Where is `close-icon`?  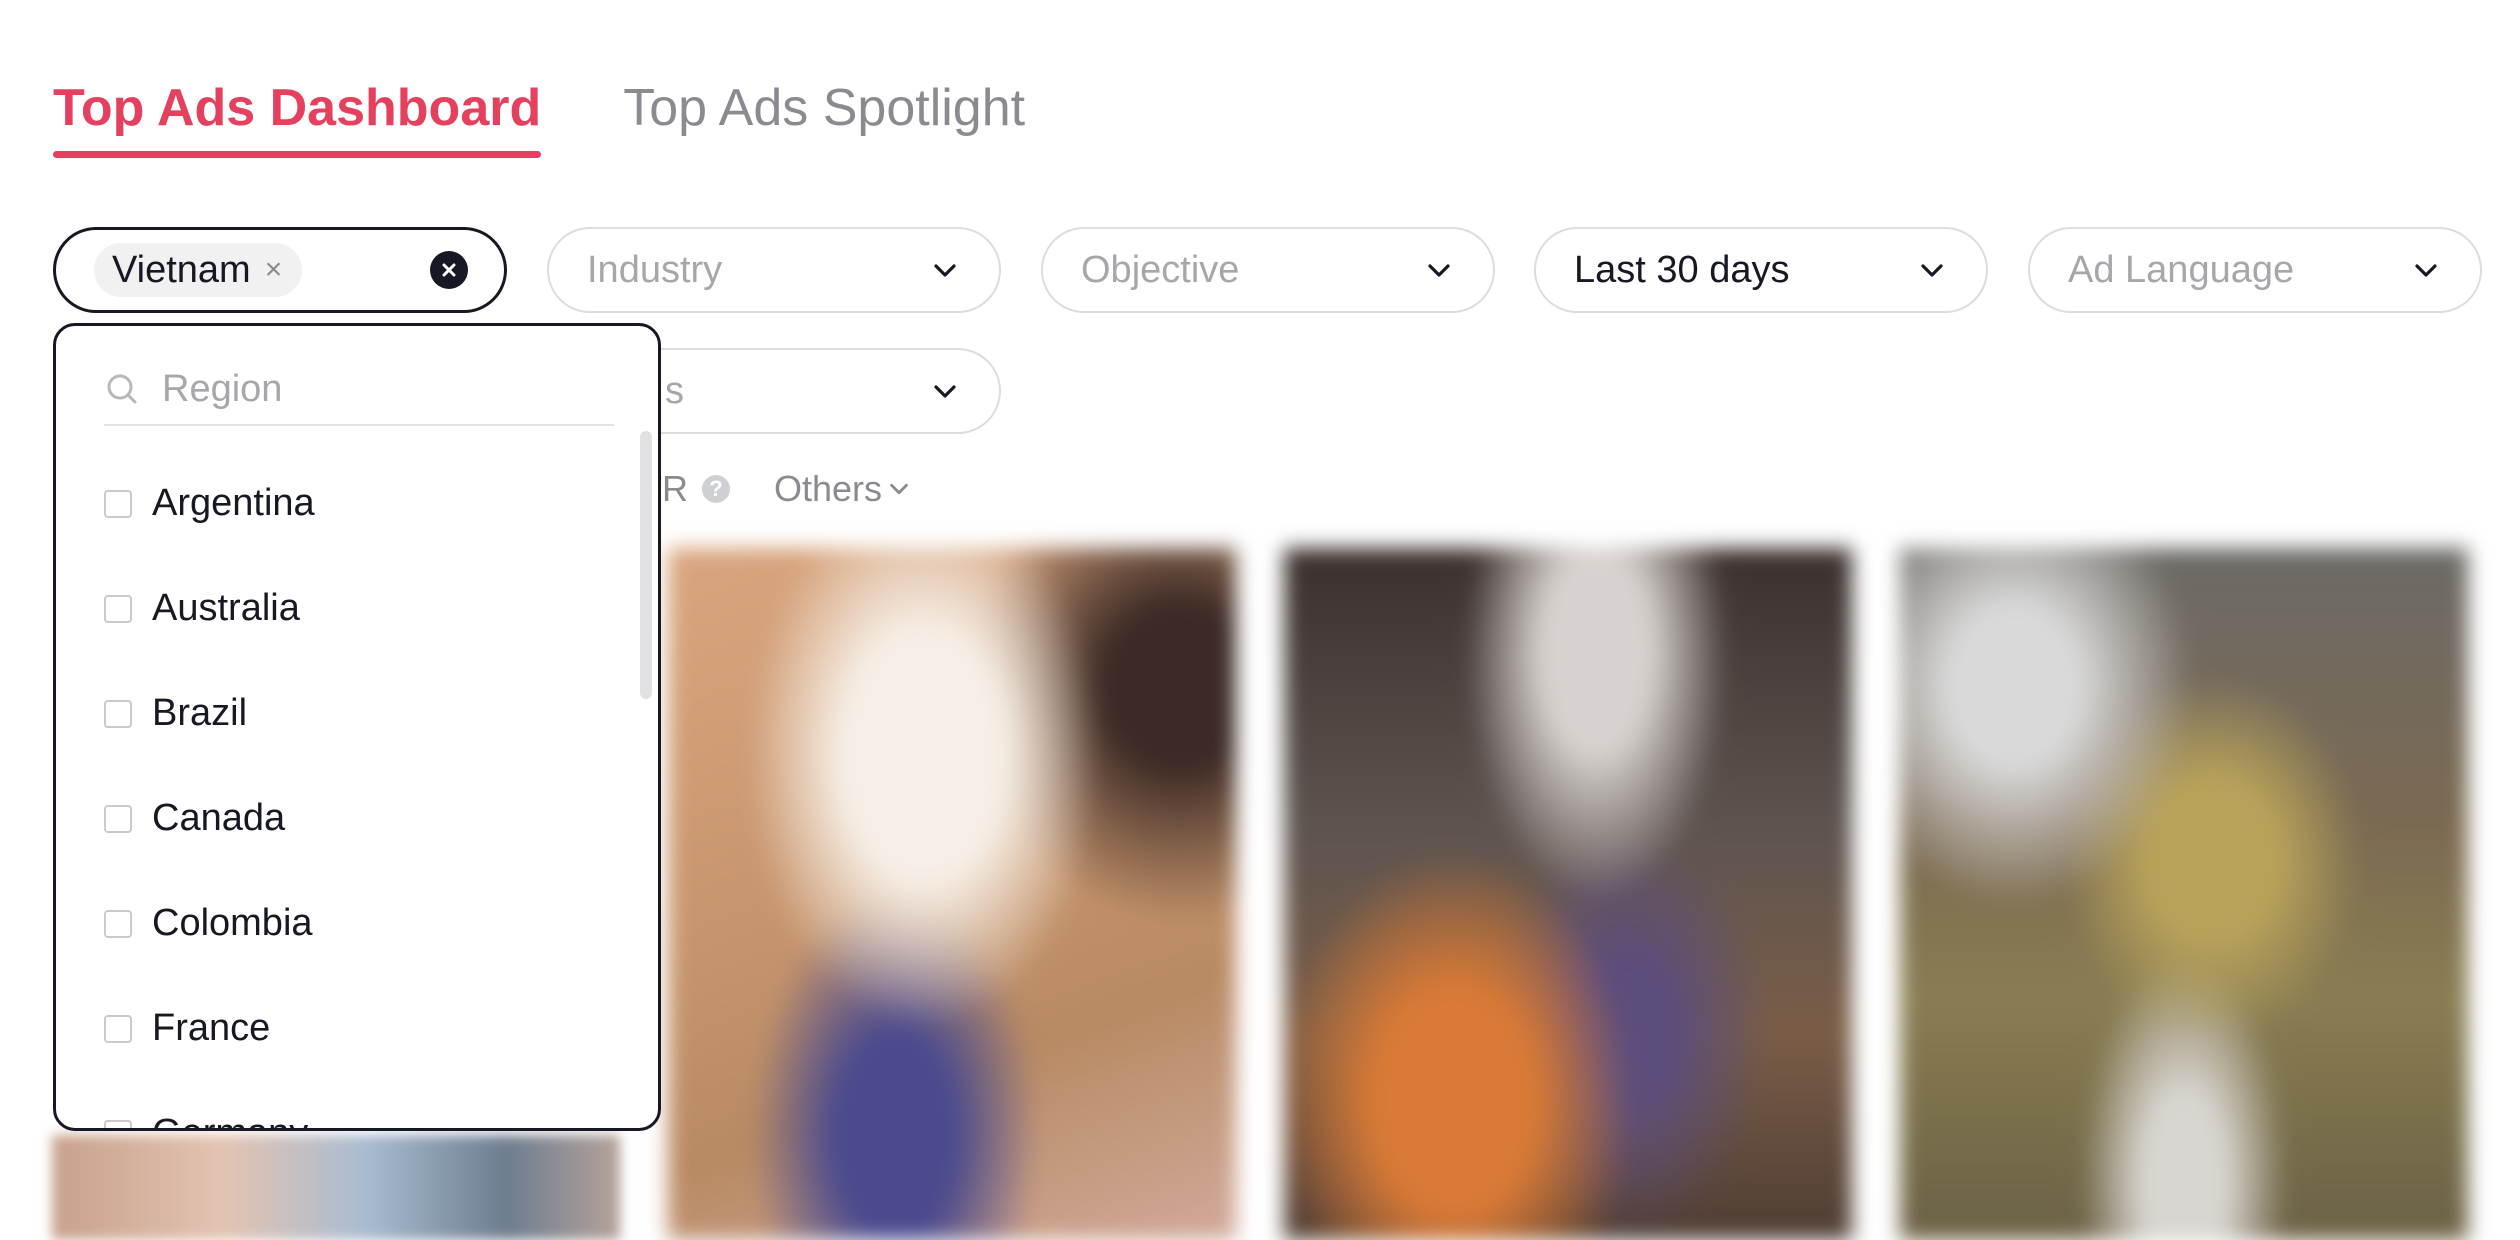
close-icon is located at coordinates (449, 270).